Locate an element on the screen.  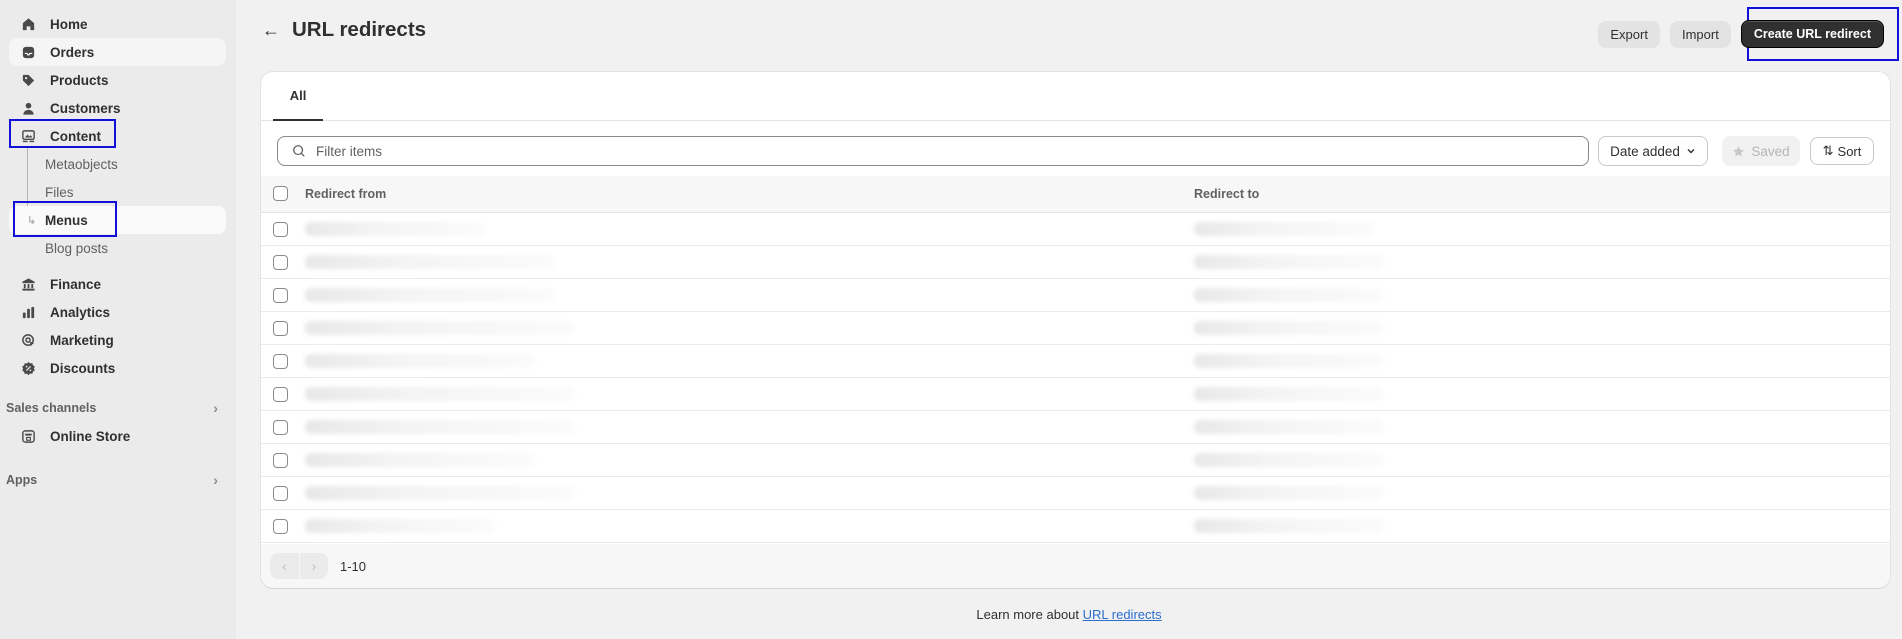
sidebar-item-label: Orders is located at coordinates (72, 52).